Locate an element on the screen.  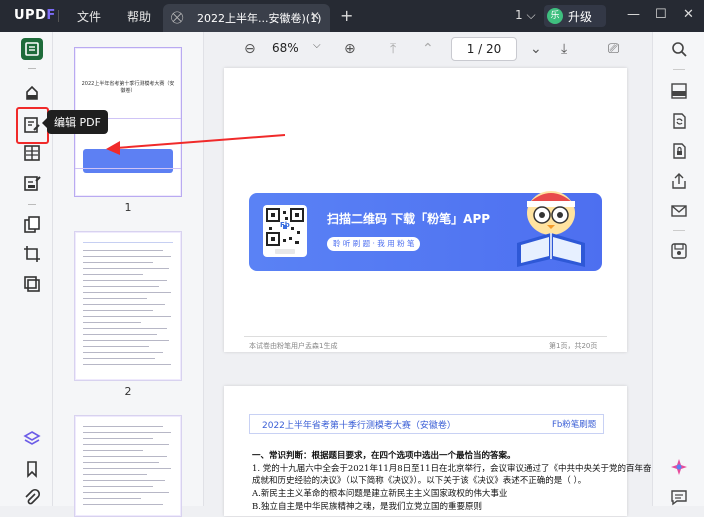
first-page-icon: ⤒ is located at coordinates (393, 49).